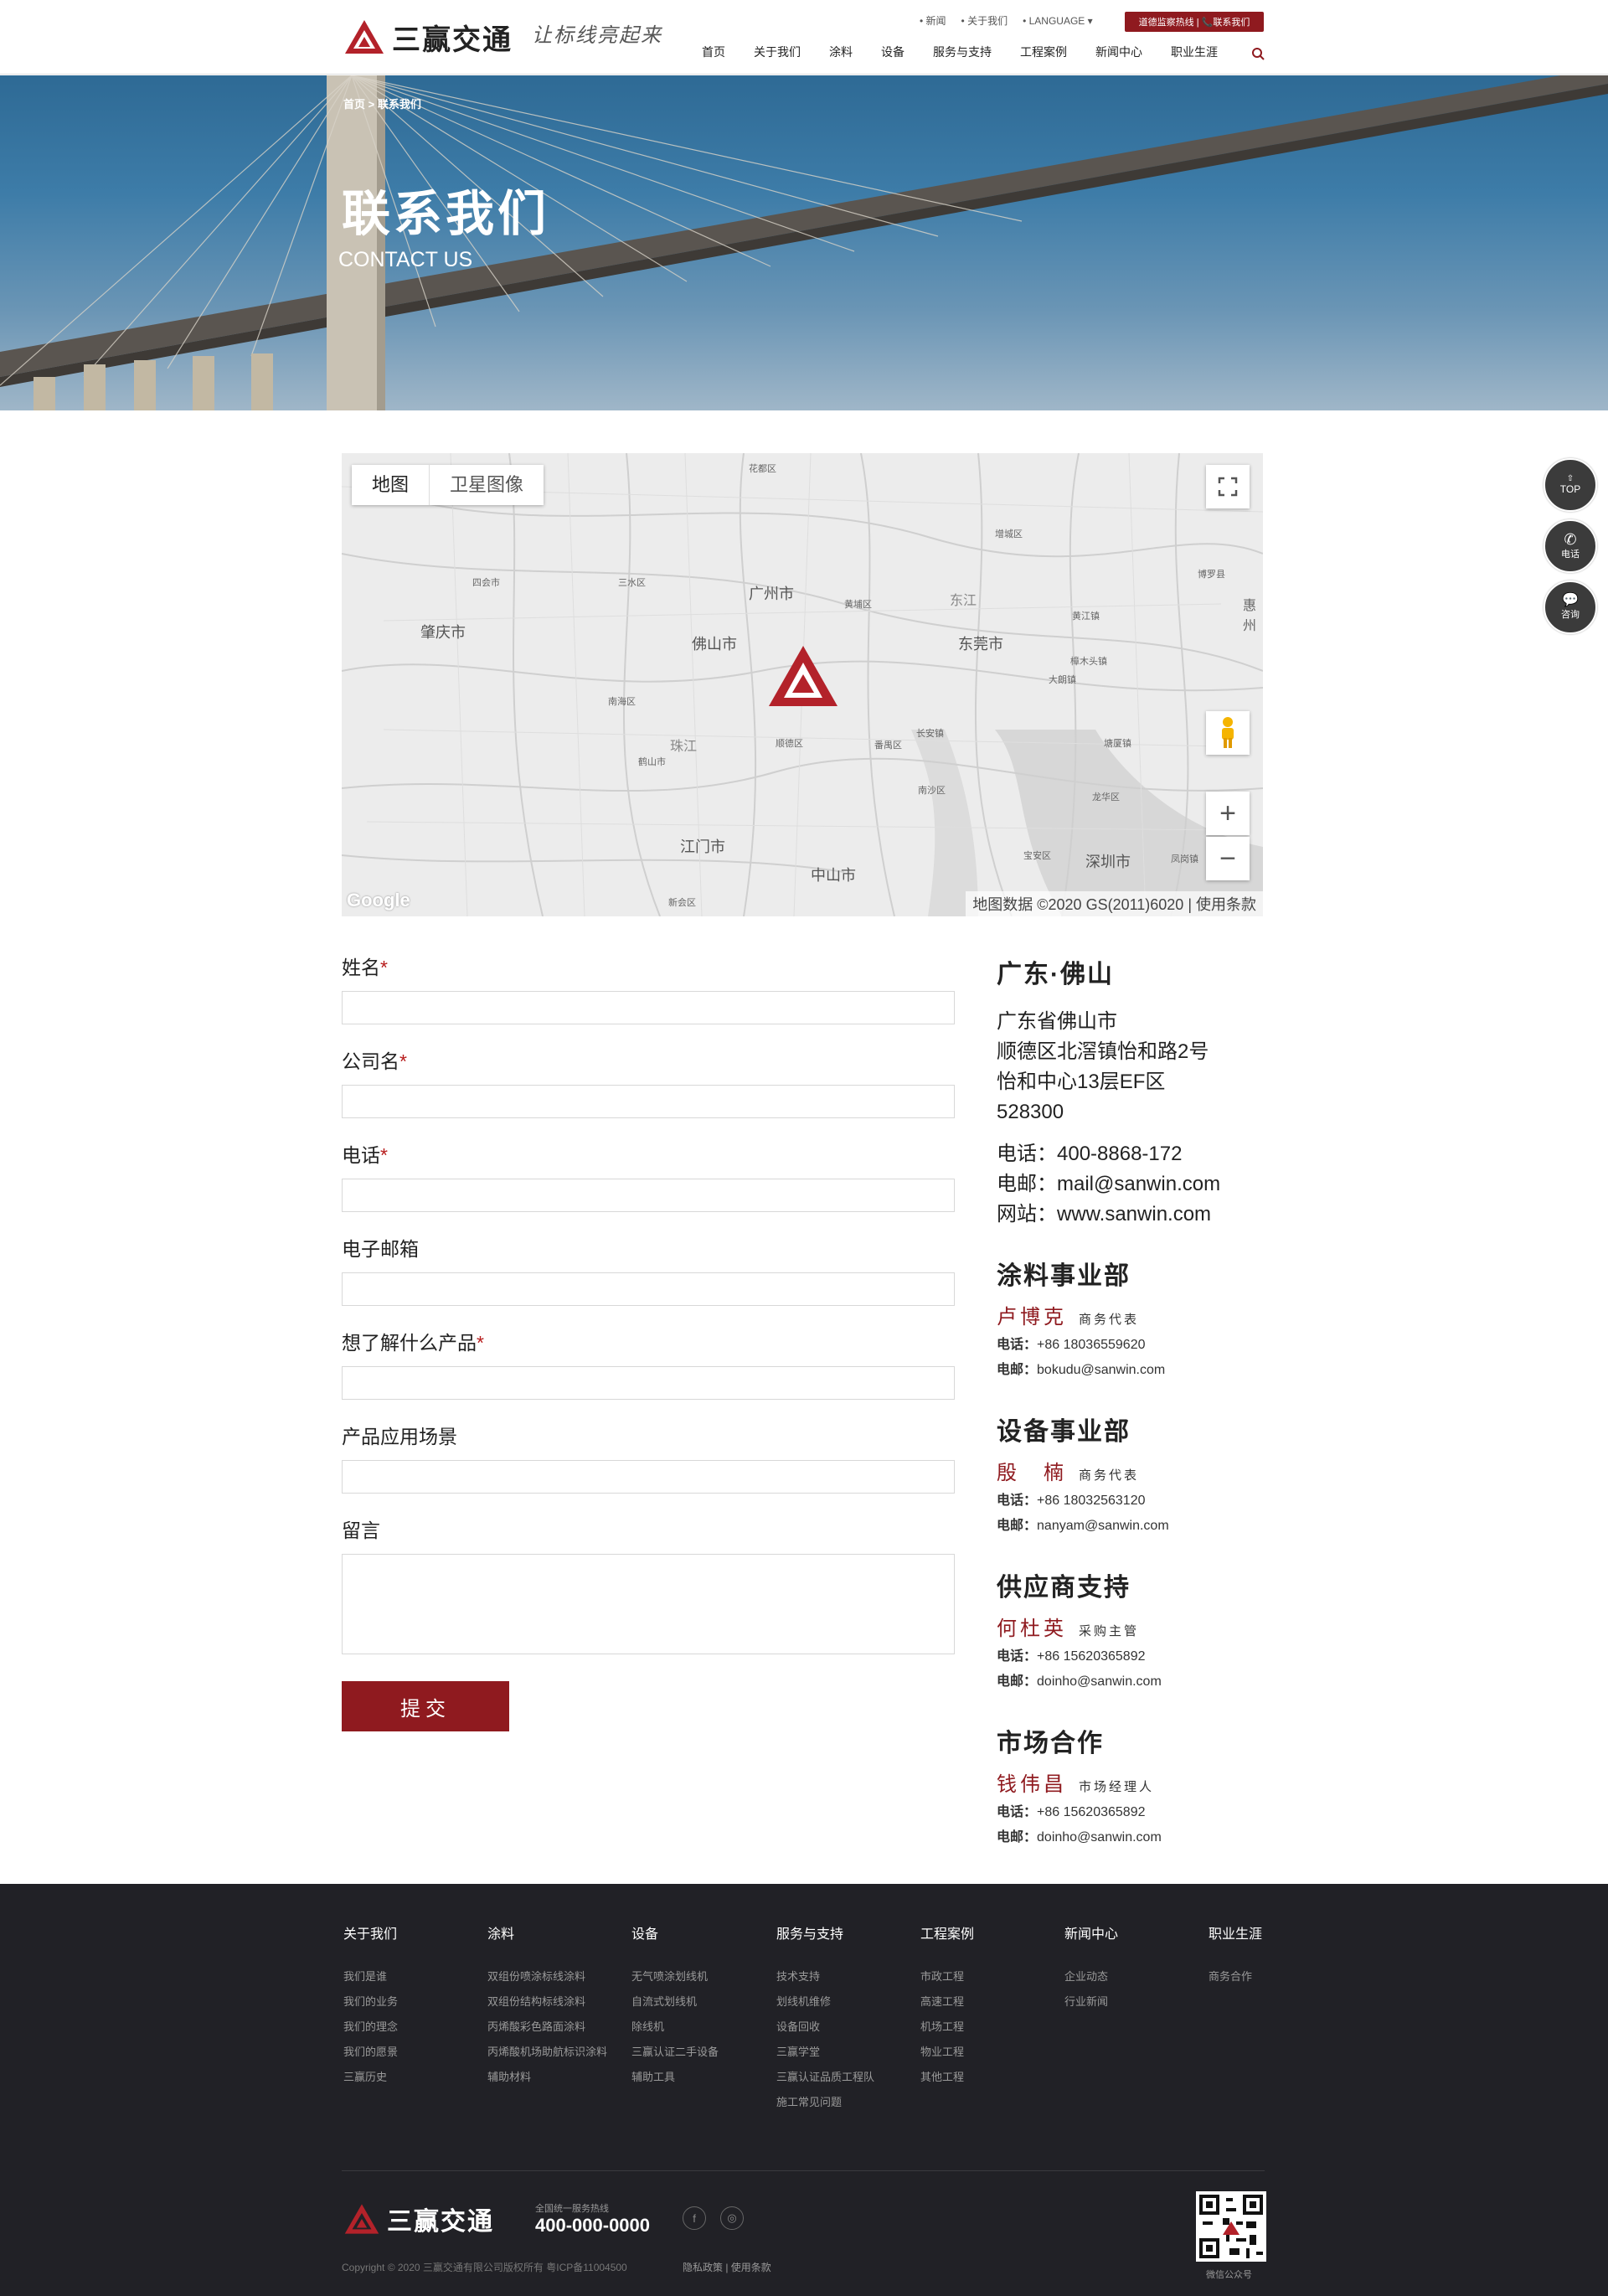  Describe the element at coordinates (947, 2002) in the screenshot. I see `footer-link: 高速工程` at that location.